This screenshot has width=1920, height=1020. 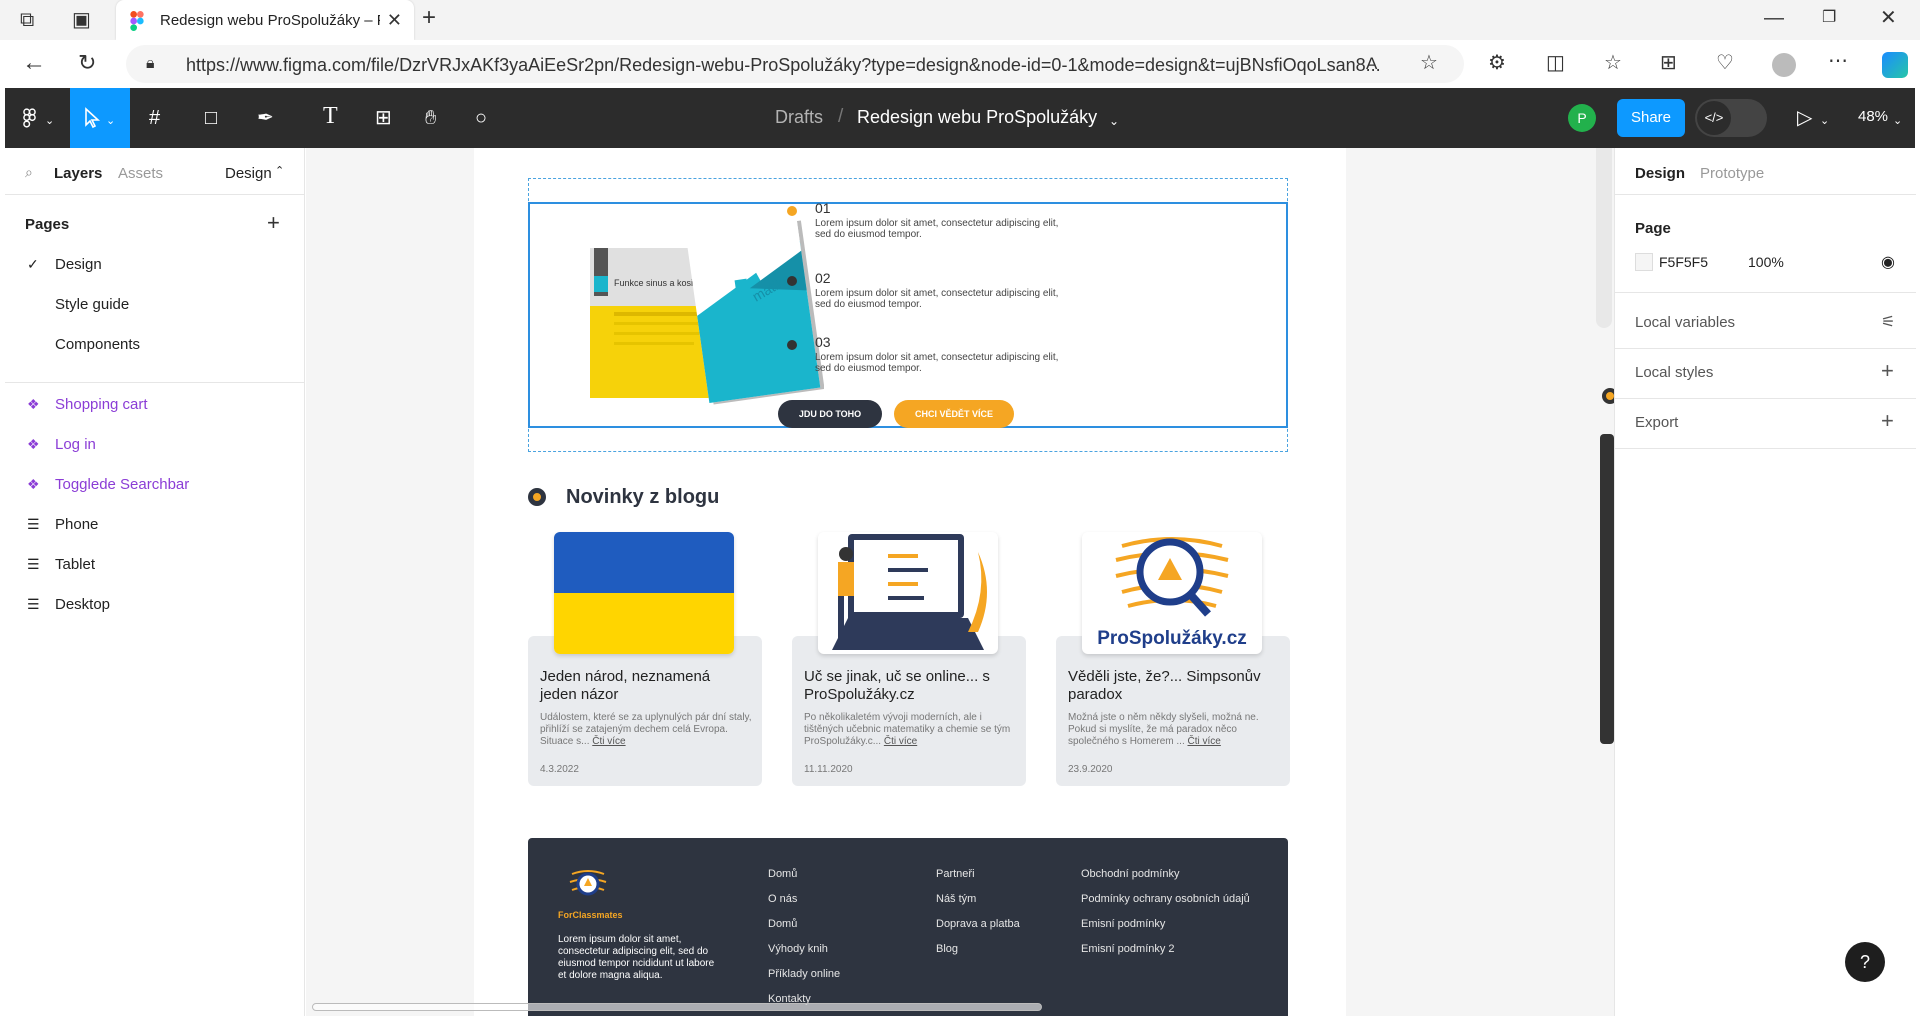 What do you see at coordinates (279, 170) in the screenshot?
I see `chevron-up-icon: ⌃` at bounding box center [279, 170].